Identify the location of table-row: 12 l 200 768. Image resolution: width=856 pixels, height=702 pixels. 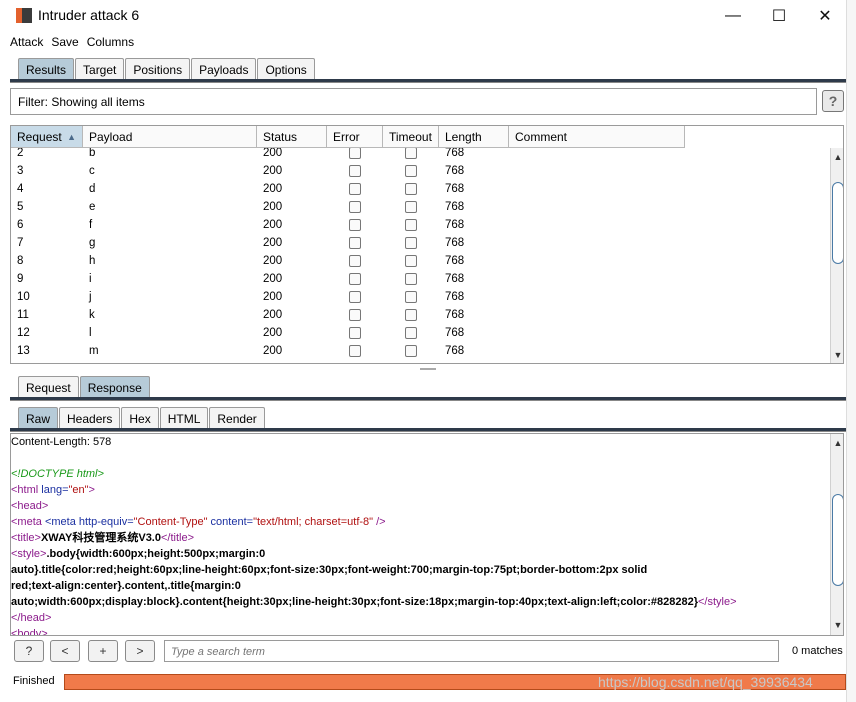
(348, 333).